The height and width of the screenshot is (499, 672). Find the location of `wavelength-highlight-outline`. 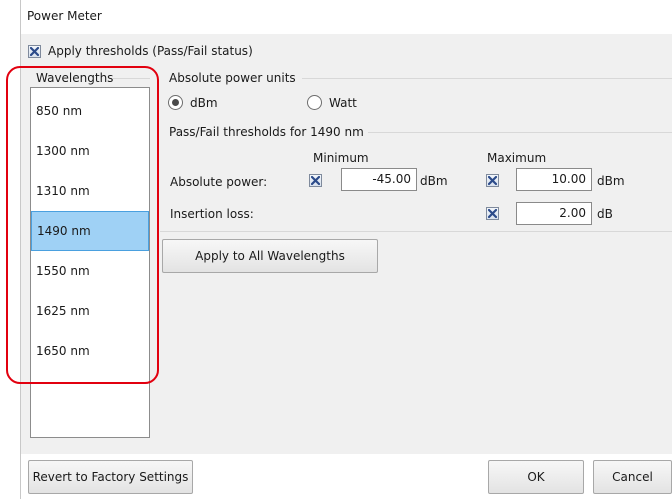

wavelength-highlight-outline is located at coordinates (82, 225).